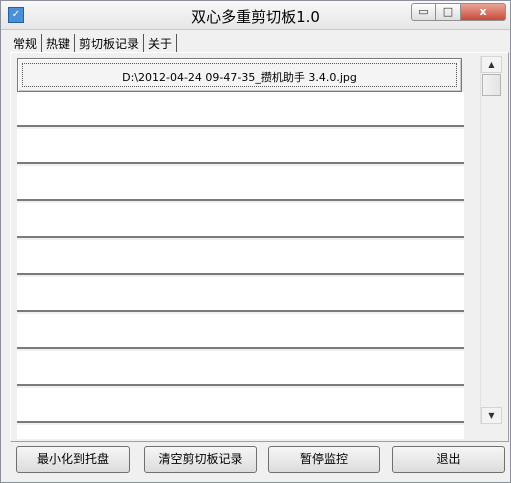  I want to click on pause-monitor-button: 暂停监控, so click(324, 459).